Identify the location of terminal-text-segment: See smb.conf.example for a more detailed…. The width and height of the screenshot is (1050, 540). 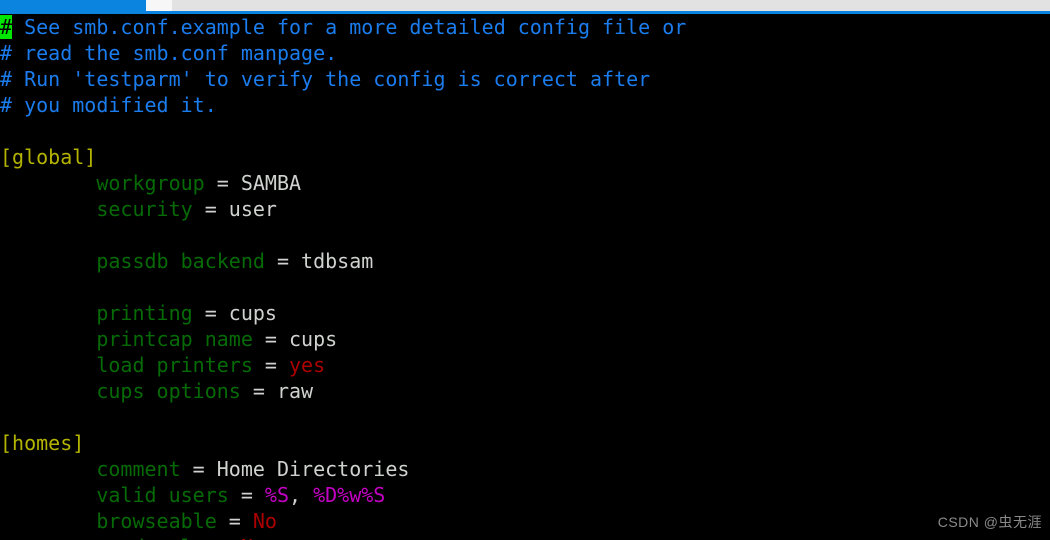
(349, 27).